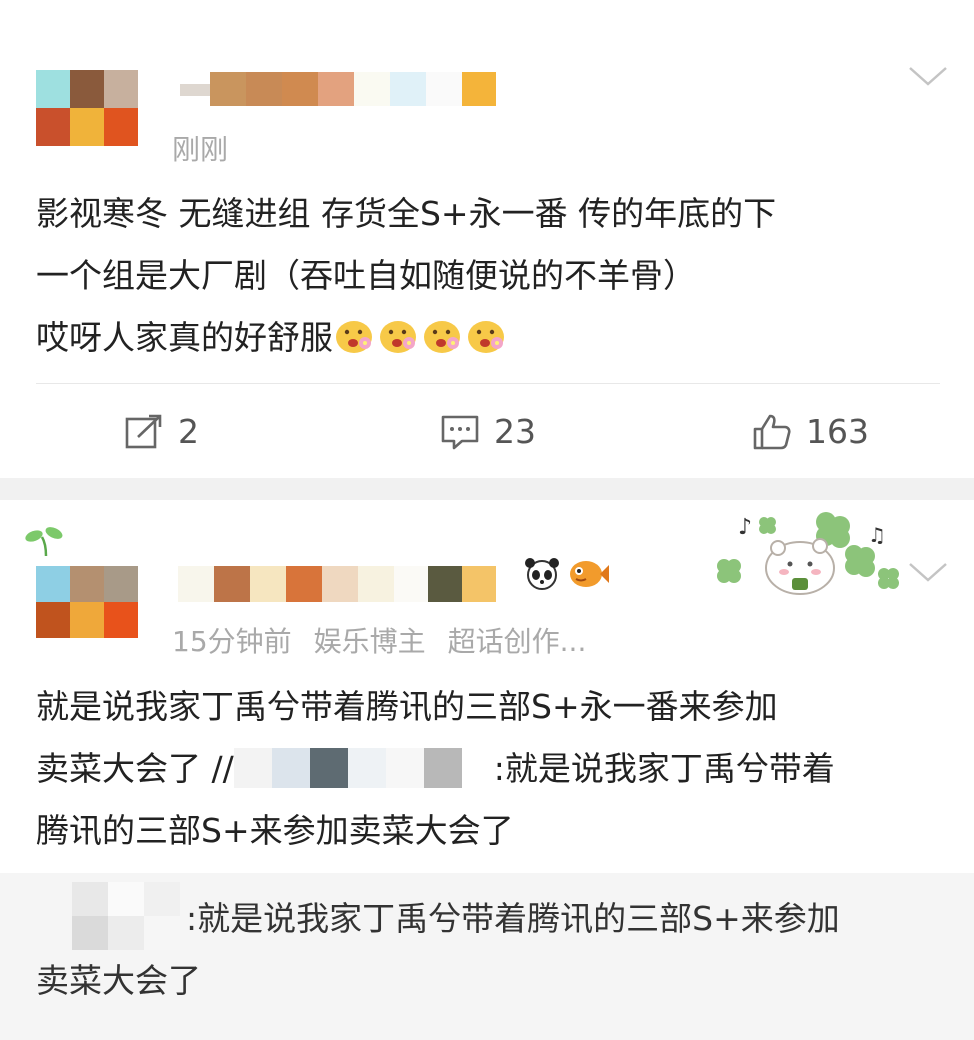 This screenshot has height=1040, width=974. I want to click on repost-button: 2, so click(161, 431).